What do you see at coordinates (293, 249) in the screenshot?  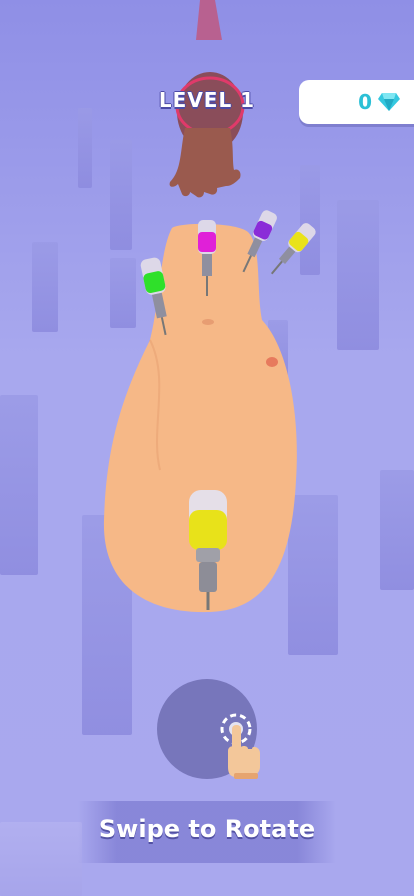 I see `syringe-yellow-small` at bounding box center [293, 249].